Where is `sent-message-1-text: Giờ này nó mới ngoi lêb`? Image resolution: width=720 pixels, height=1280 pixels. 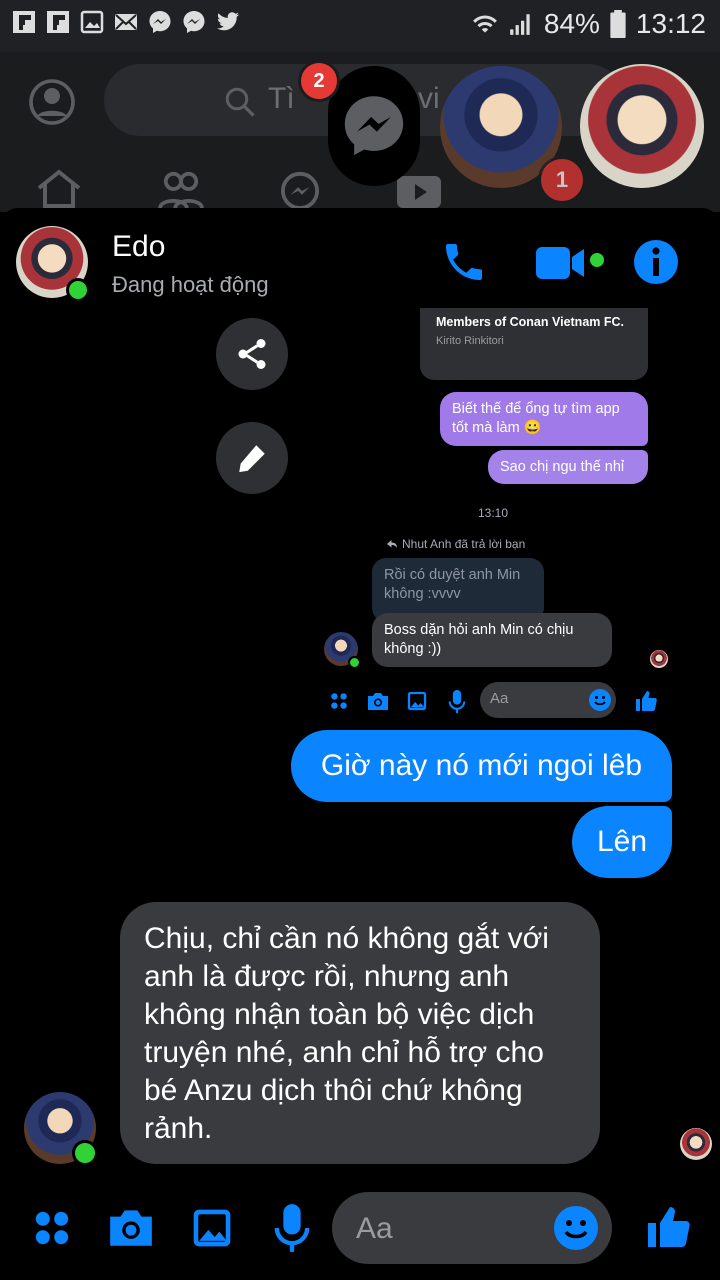
sent-message-1-text: Giờ này nó mới ngoi lêb is located at coordinates (481, 765).